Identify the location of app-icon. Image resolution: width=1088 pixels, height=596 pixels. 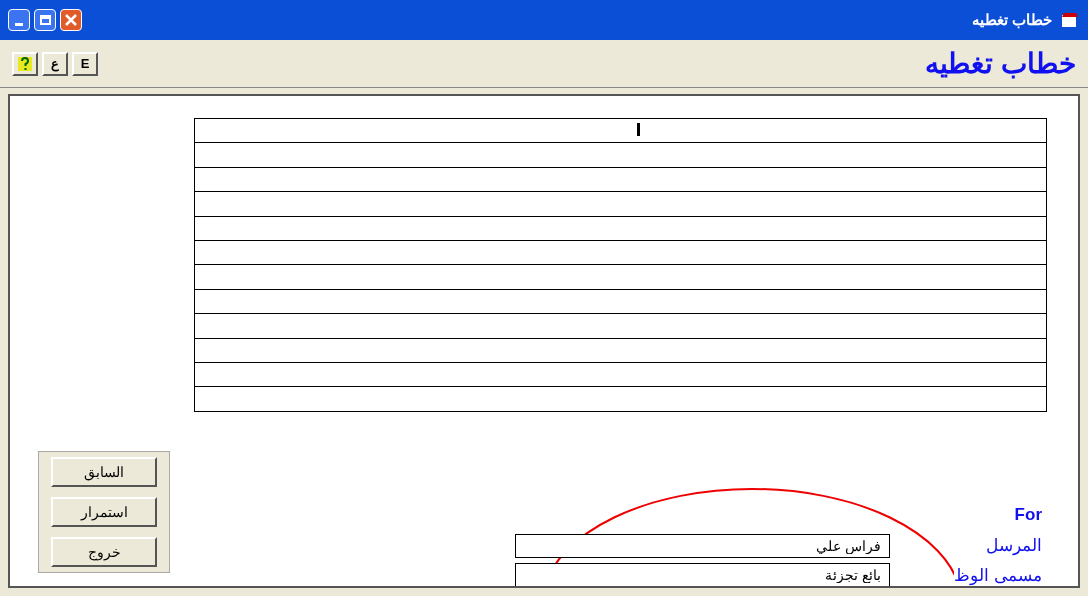
(1070, 20).